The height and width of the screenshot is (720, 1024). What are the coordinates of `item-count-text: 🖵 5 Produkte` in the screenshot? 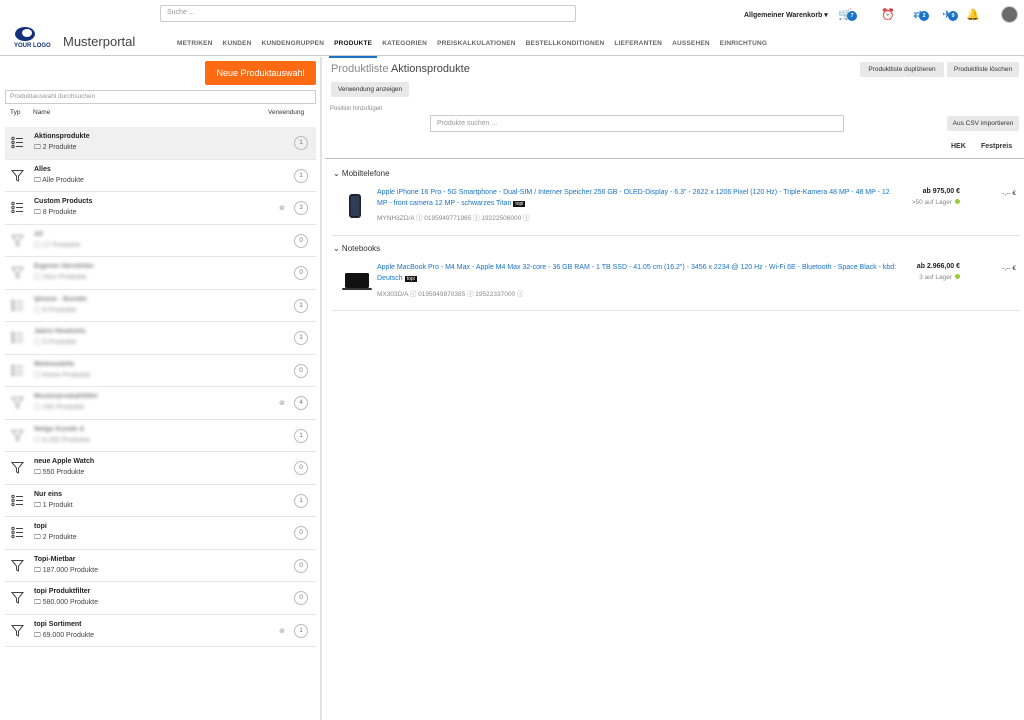 It's located at (55, 342).